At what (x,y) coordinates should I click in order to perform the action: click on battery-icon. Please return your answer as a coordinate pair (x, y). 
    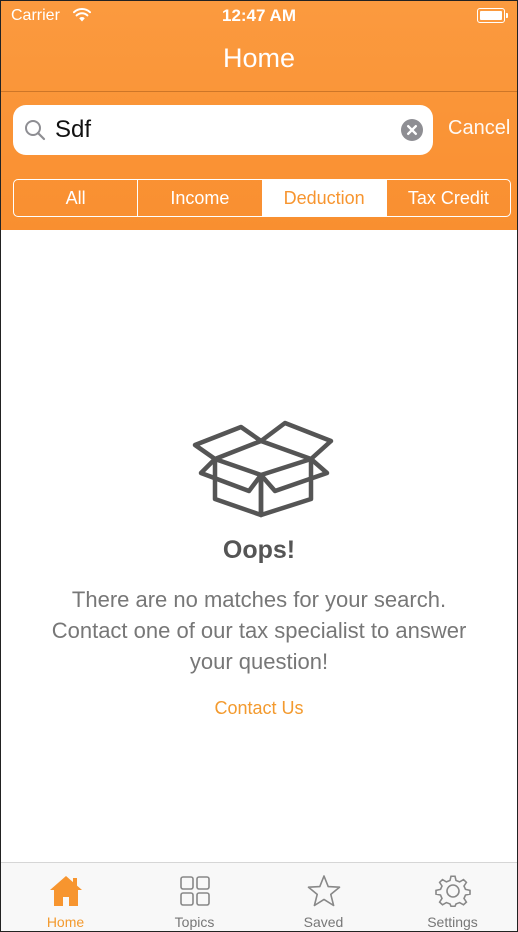
    Looking at the image, I should click on (492, 15).